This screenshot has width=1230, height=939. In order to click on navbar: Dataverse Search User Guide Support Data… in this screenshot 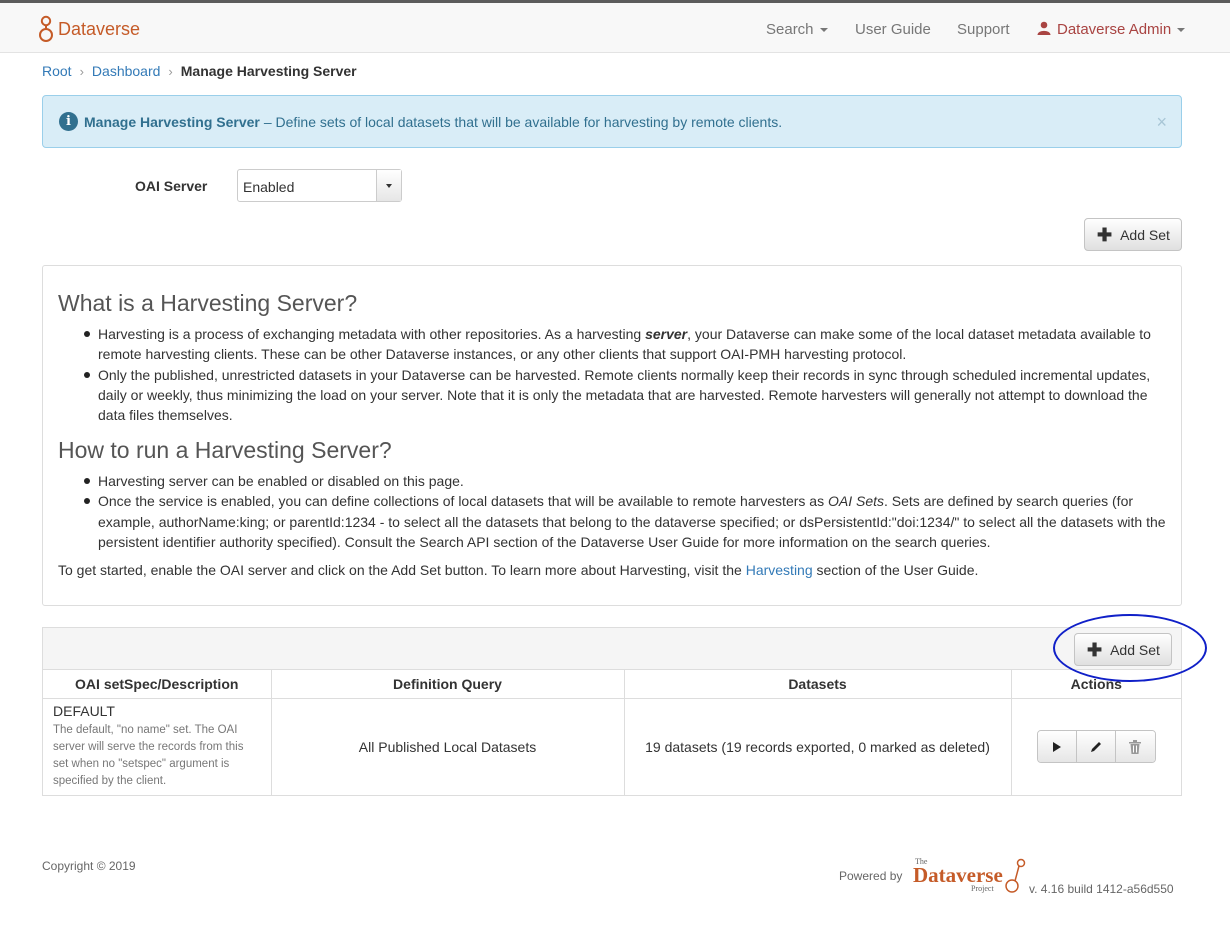, I will do `click(615, 28)`.